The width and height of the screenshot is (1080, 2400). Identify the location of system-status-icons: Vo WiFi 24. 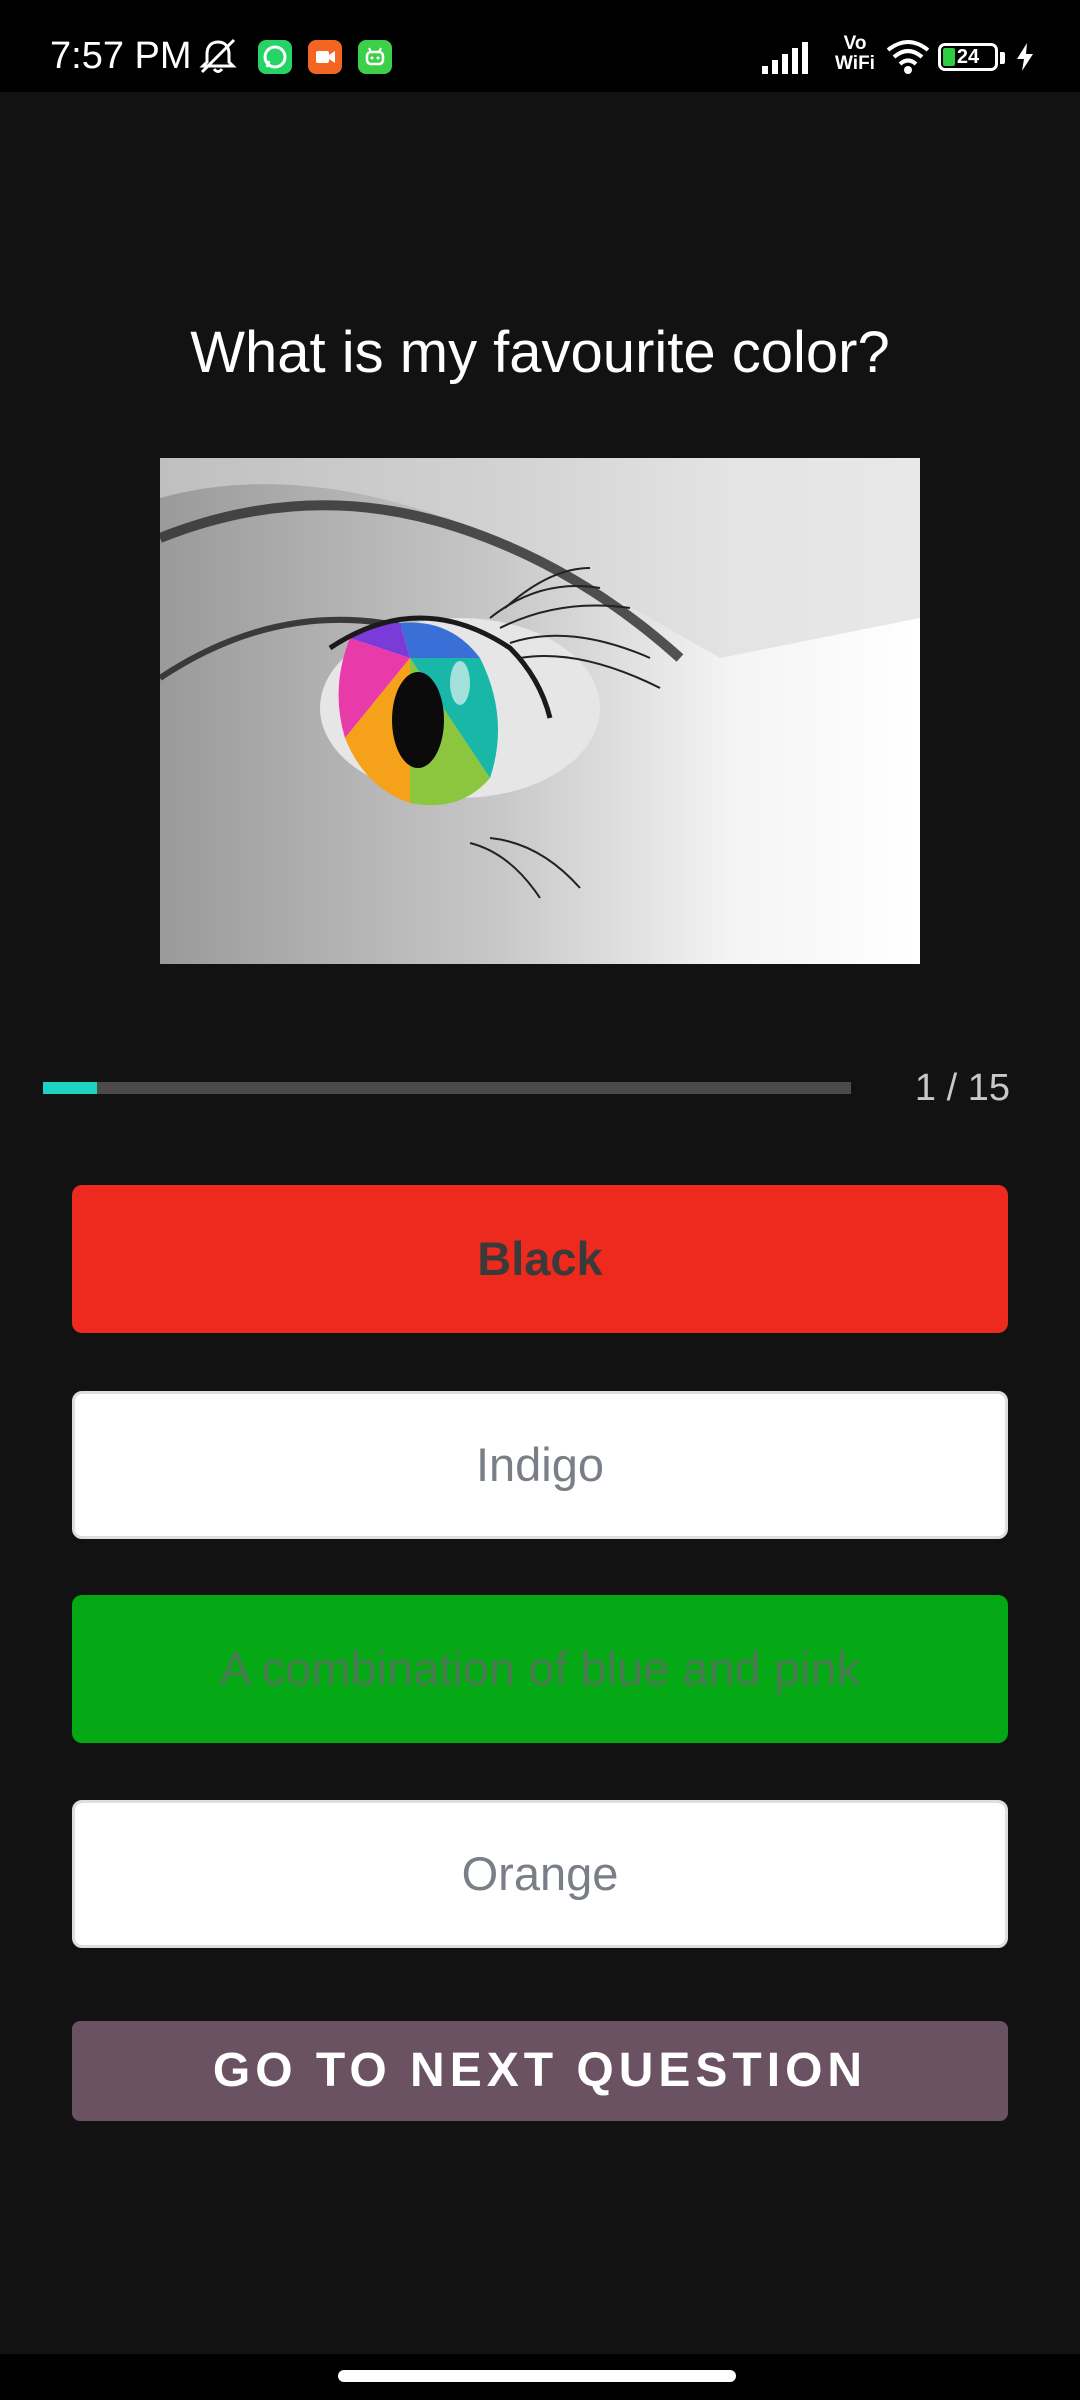
(920, 55).